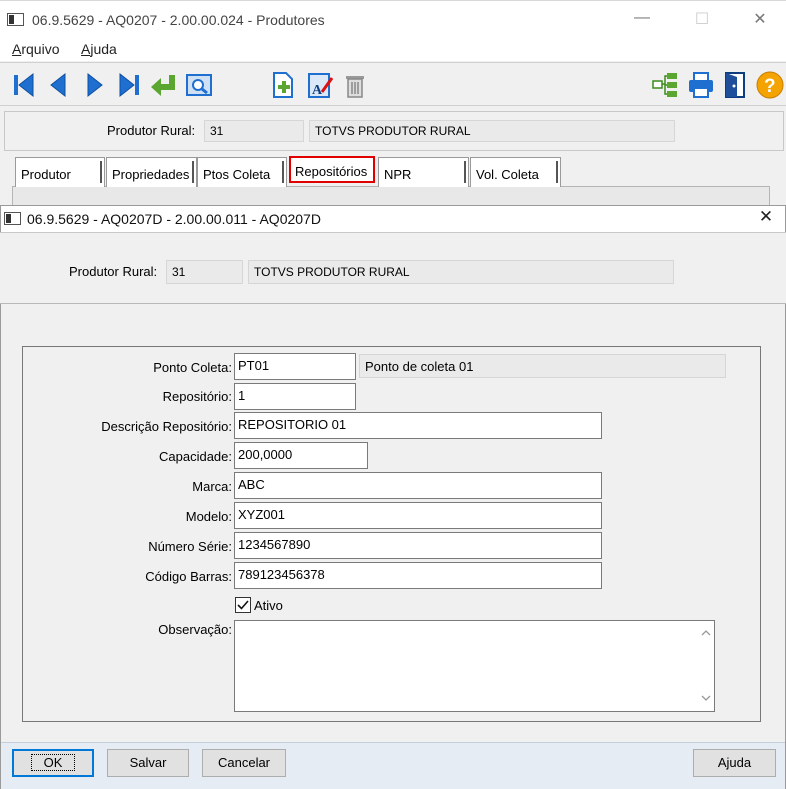  What do you see at coordinates (391, 195) in the screenshot?
I see `tab-content-area` at bounding box center [391, 195].